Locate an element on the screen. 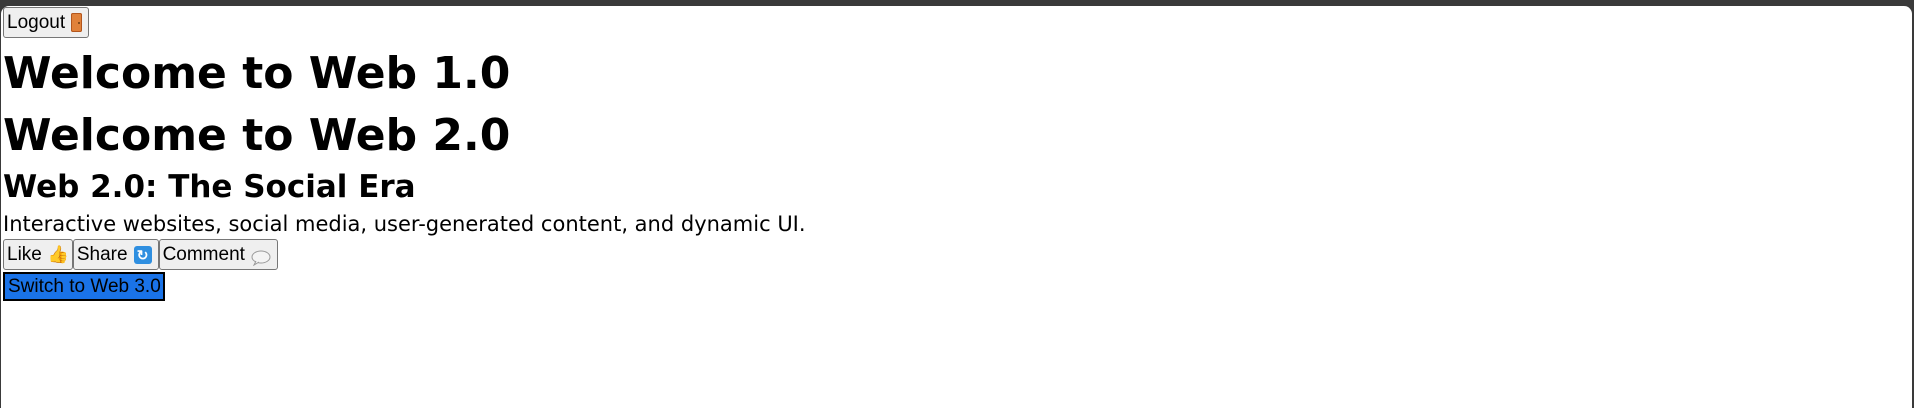 The image size is (1914, 408). share-button-label: Share is located at coordinates (102, 254).